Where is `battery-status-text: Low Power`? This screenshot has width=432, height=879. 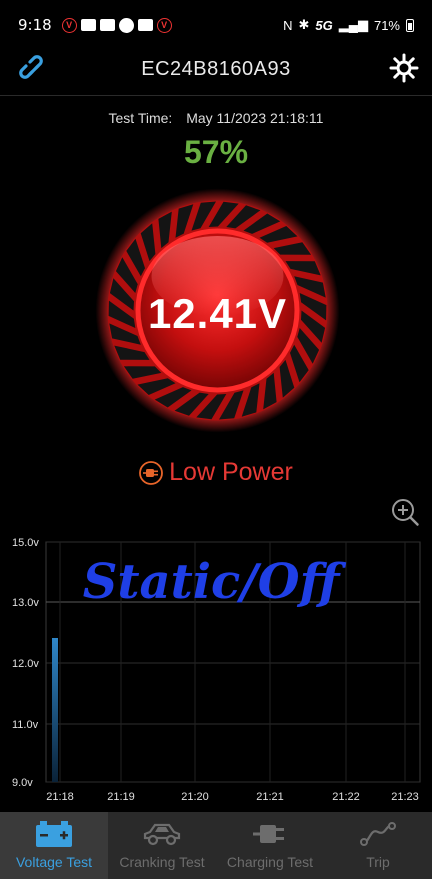 battery-status-text: Low Power is located at coordinates (231, 472).